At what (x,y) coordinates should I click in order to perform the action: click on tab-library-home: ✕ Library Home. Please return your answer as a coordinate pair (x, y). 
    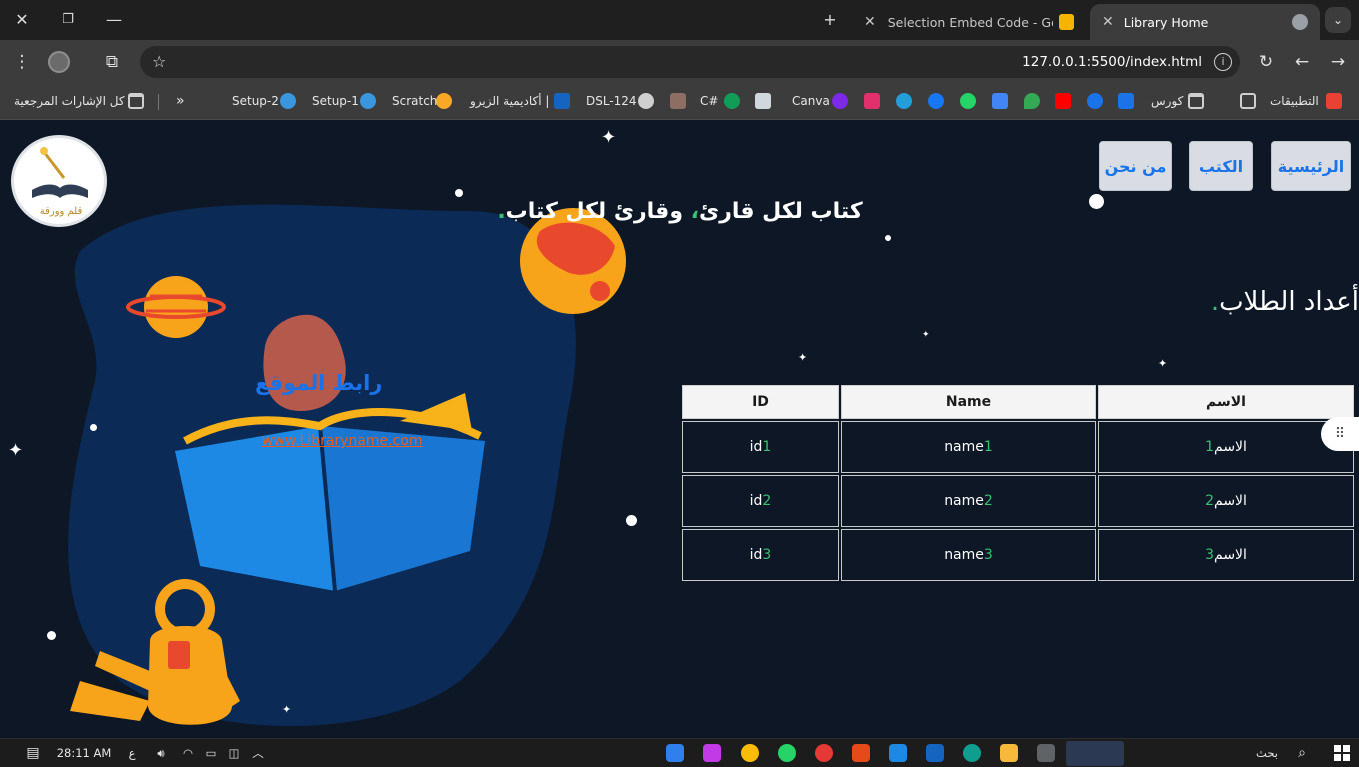
    Looking at the image, I should click on (1205, 22).